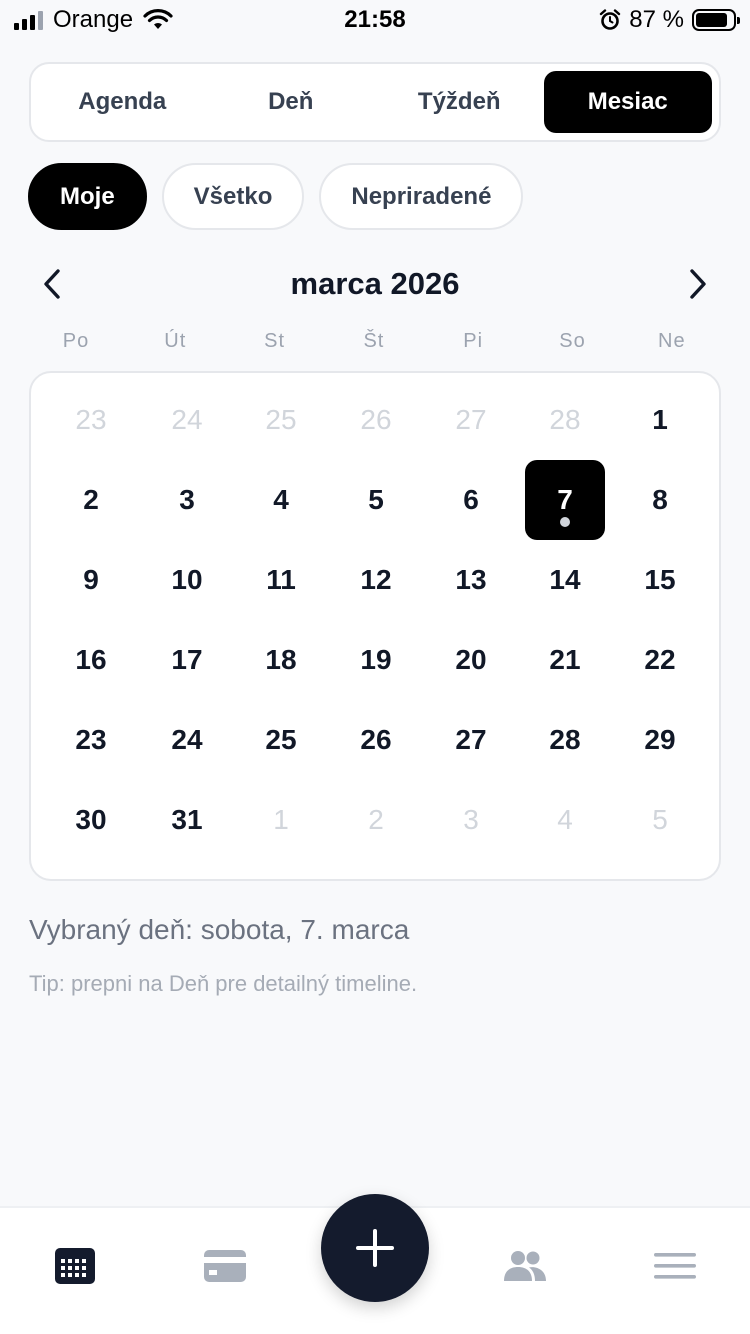  I want to click on day-cell: 13, so click(471, 580).